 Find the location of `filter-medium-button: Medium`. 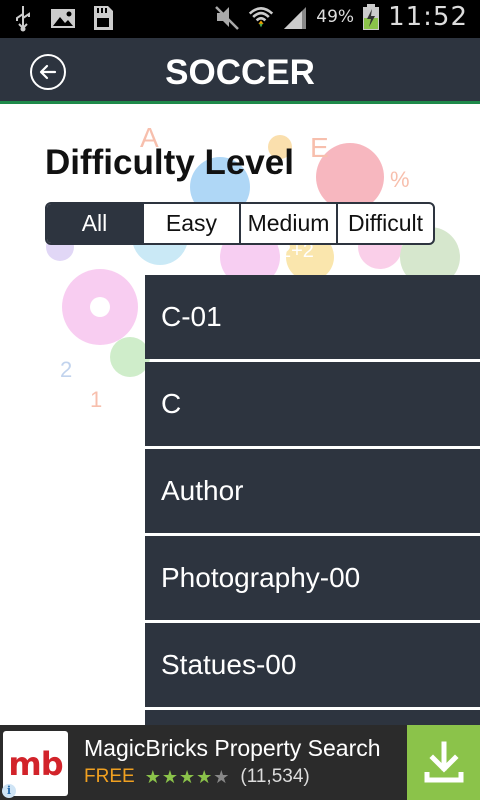

filter-medium-button: Medium is located at coordinates (287, 223).